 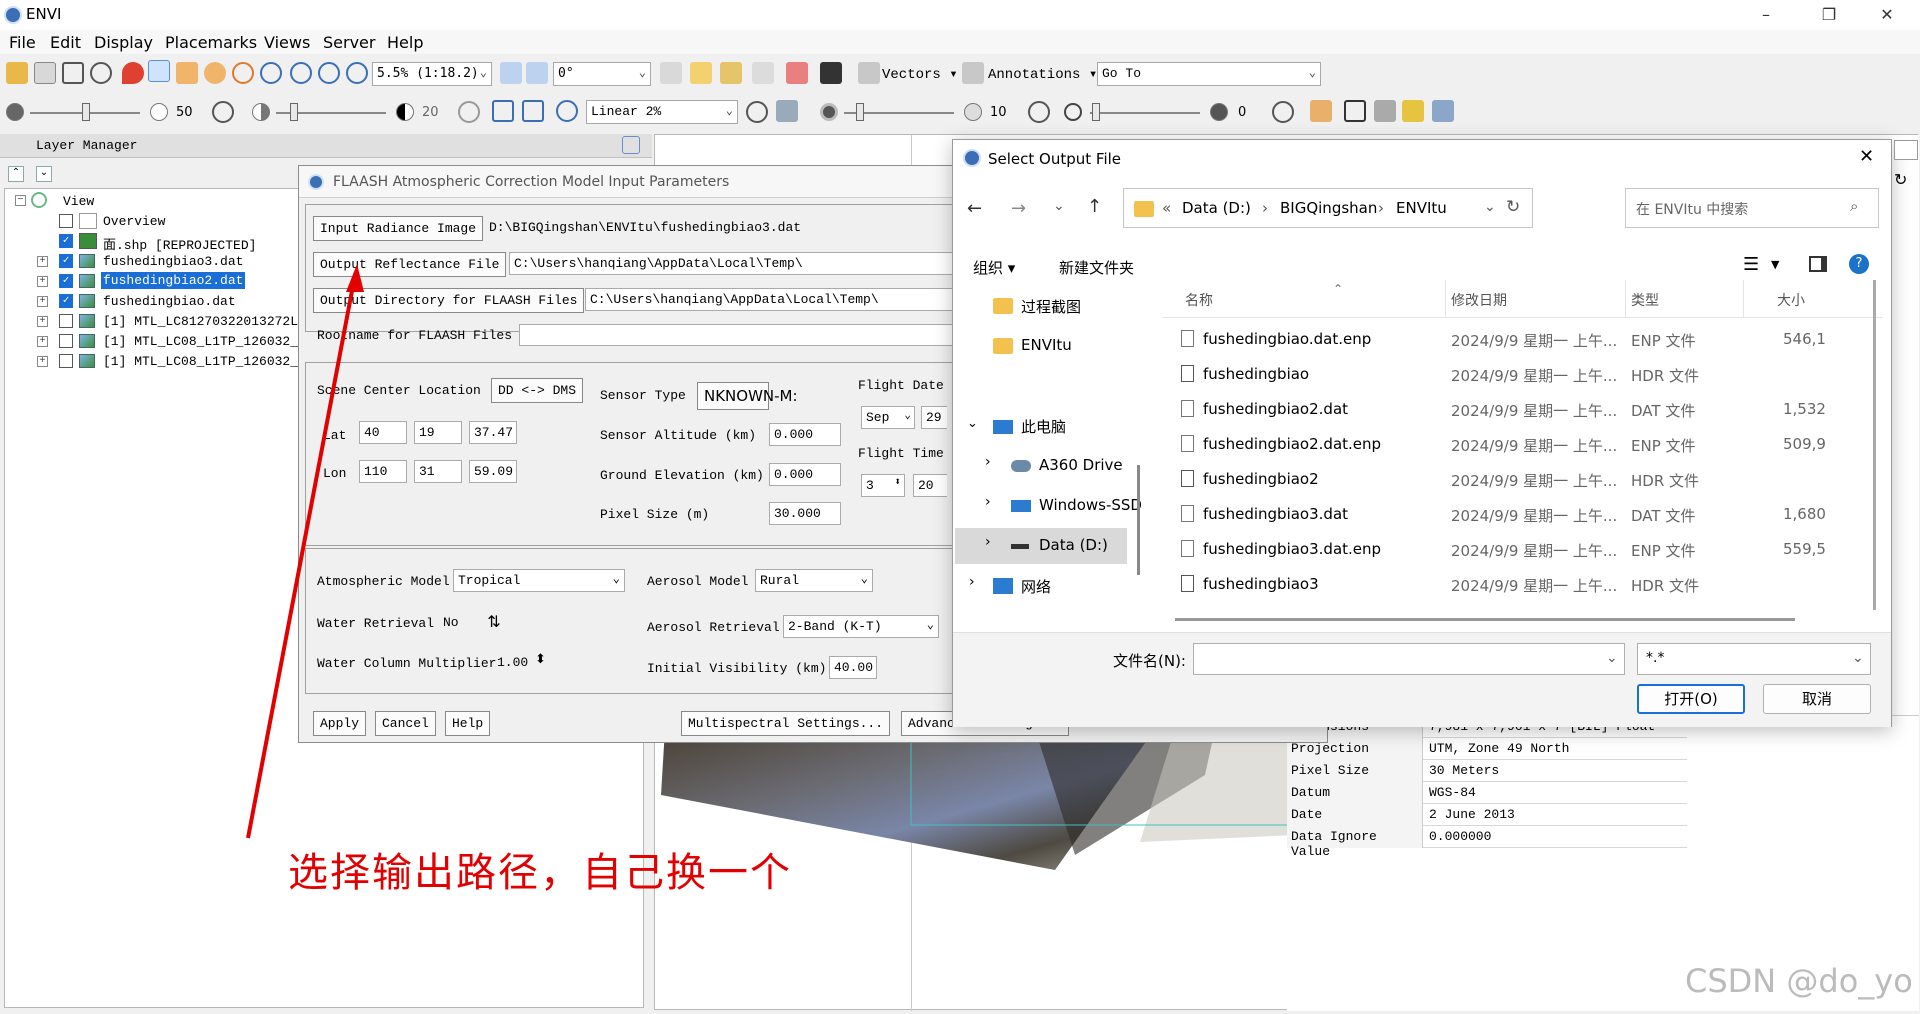 What do you see at coordinates (540, 873) in the screenshot?
I see `annotation-text: 选择输出路径，自己换一个` at bounding box center [540, 873].